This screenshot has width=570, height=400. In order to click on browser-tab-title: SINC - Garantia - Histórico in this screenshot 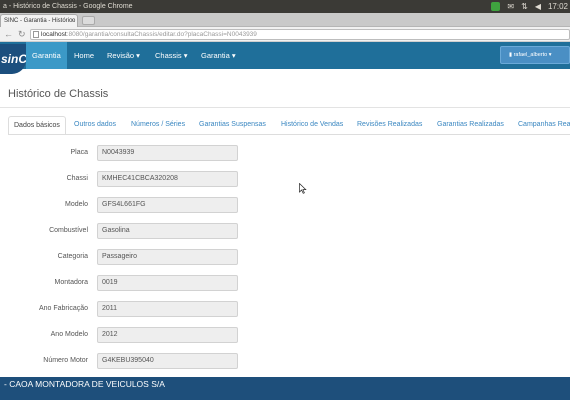, I will do `click(40, 21)`.